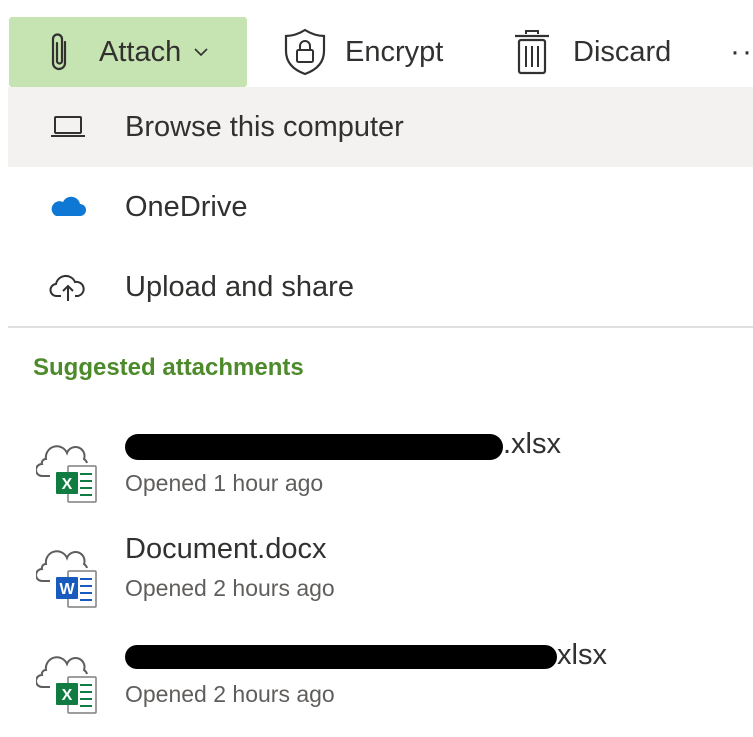 Image resolution: width=753 pixels, height=737 pixels. What do you see at coordinates (394, 51) in the screenshot?
I see `encrypt-label: Encrypt` at bounding box center [394, 51].